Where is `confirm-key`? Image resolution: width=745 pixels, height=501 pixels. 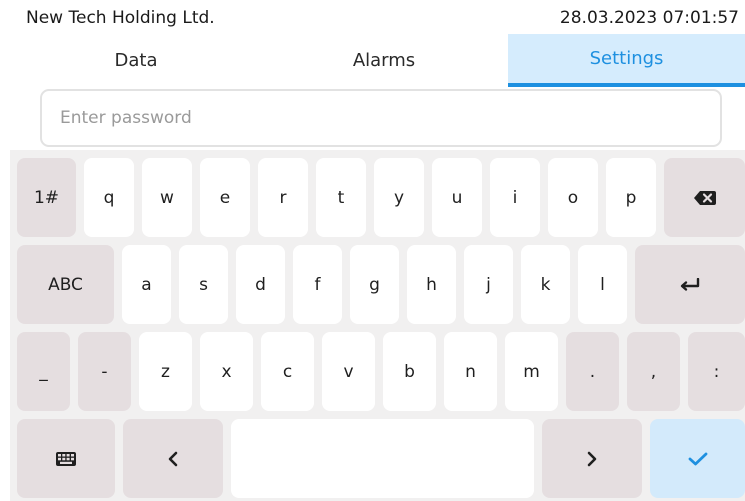
confirm-key is located at coordinates (697, 458).